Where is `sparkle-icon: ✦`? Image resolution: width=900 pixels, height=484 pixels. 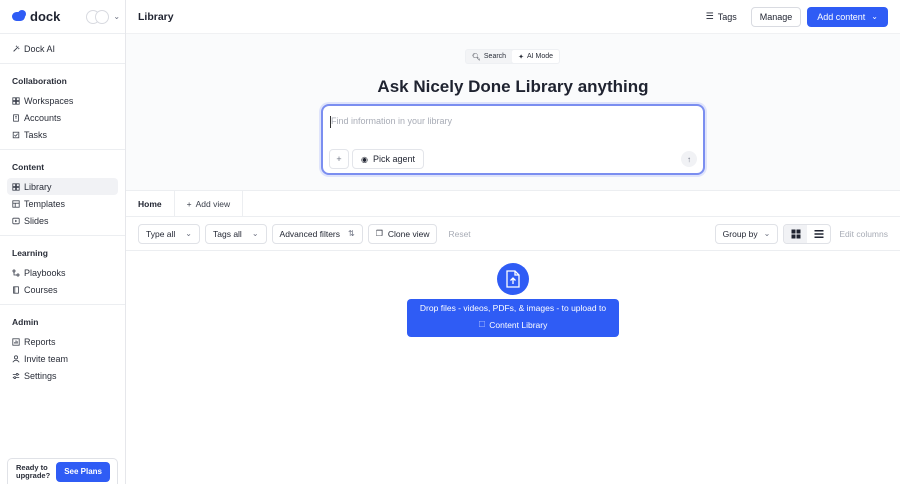 sparkle-icon: ✦ is located at coordinates (521, 57).